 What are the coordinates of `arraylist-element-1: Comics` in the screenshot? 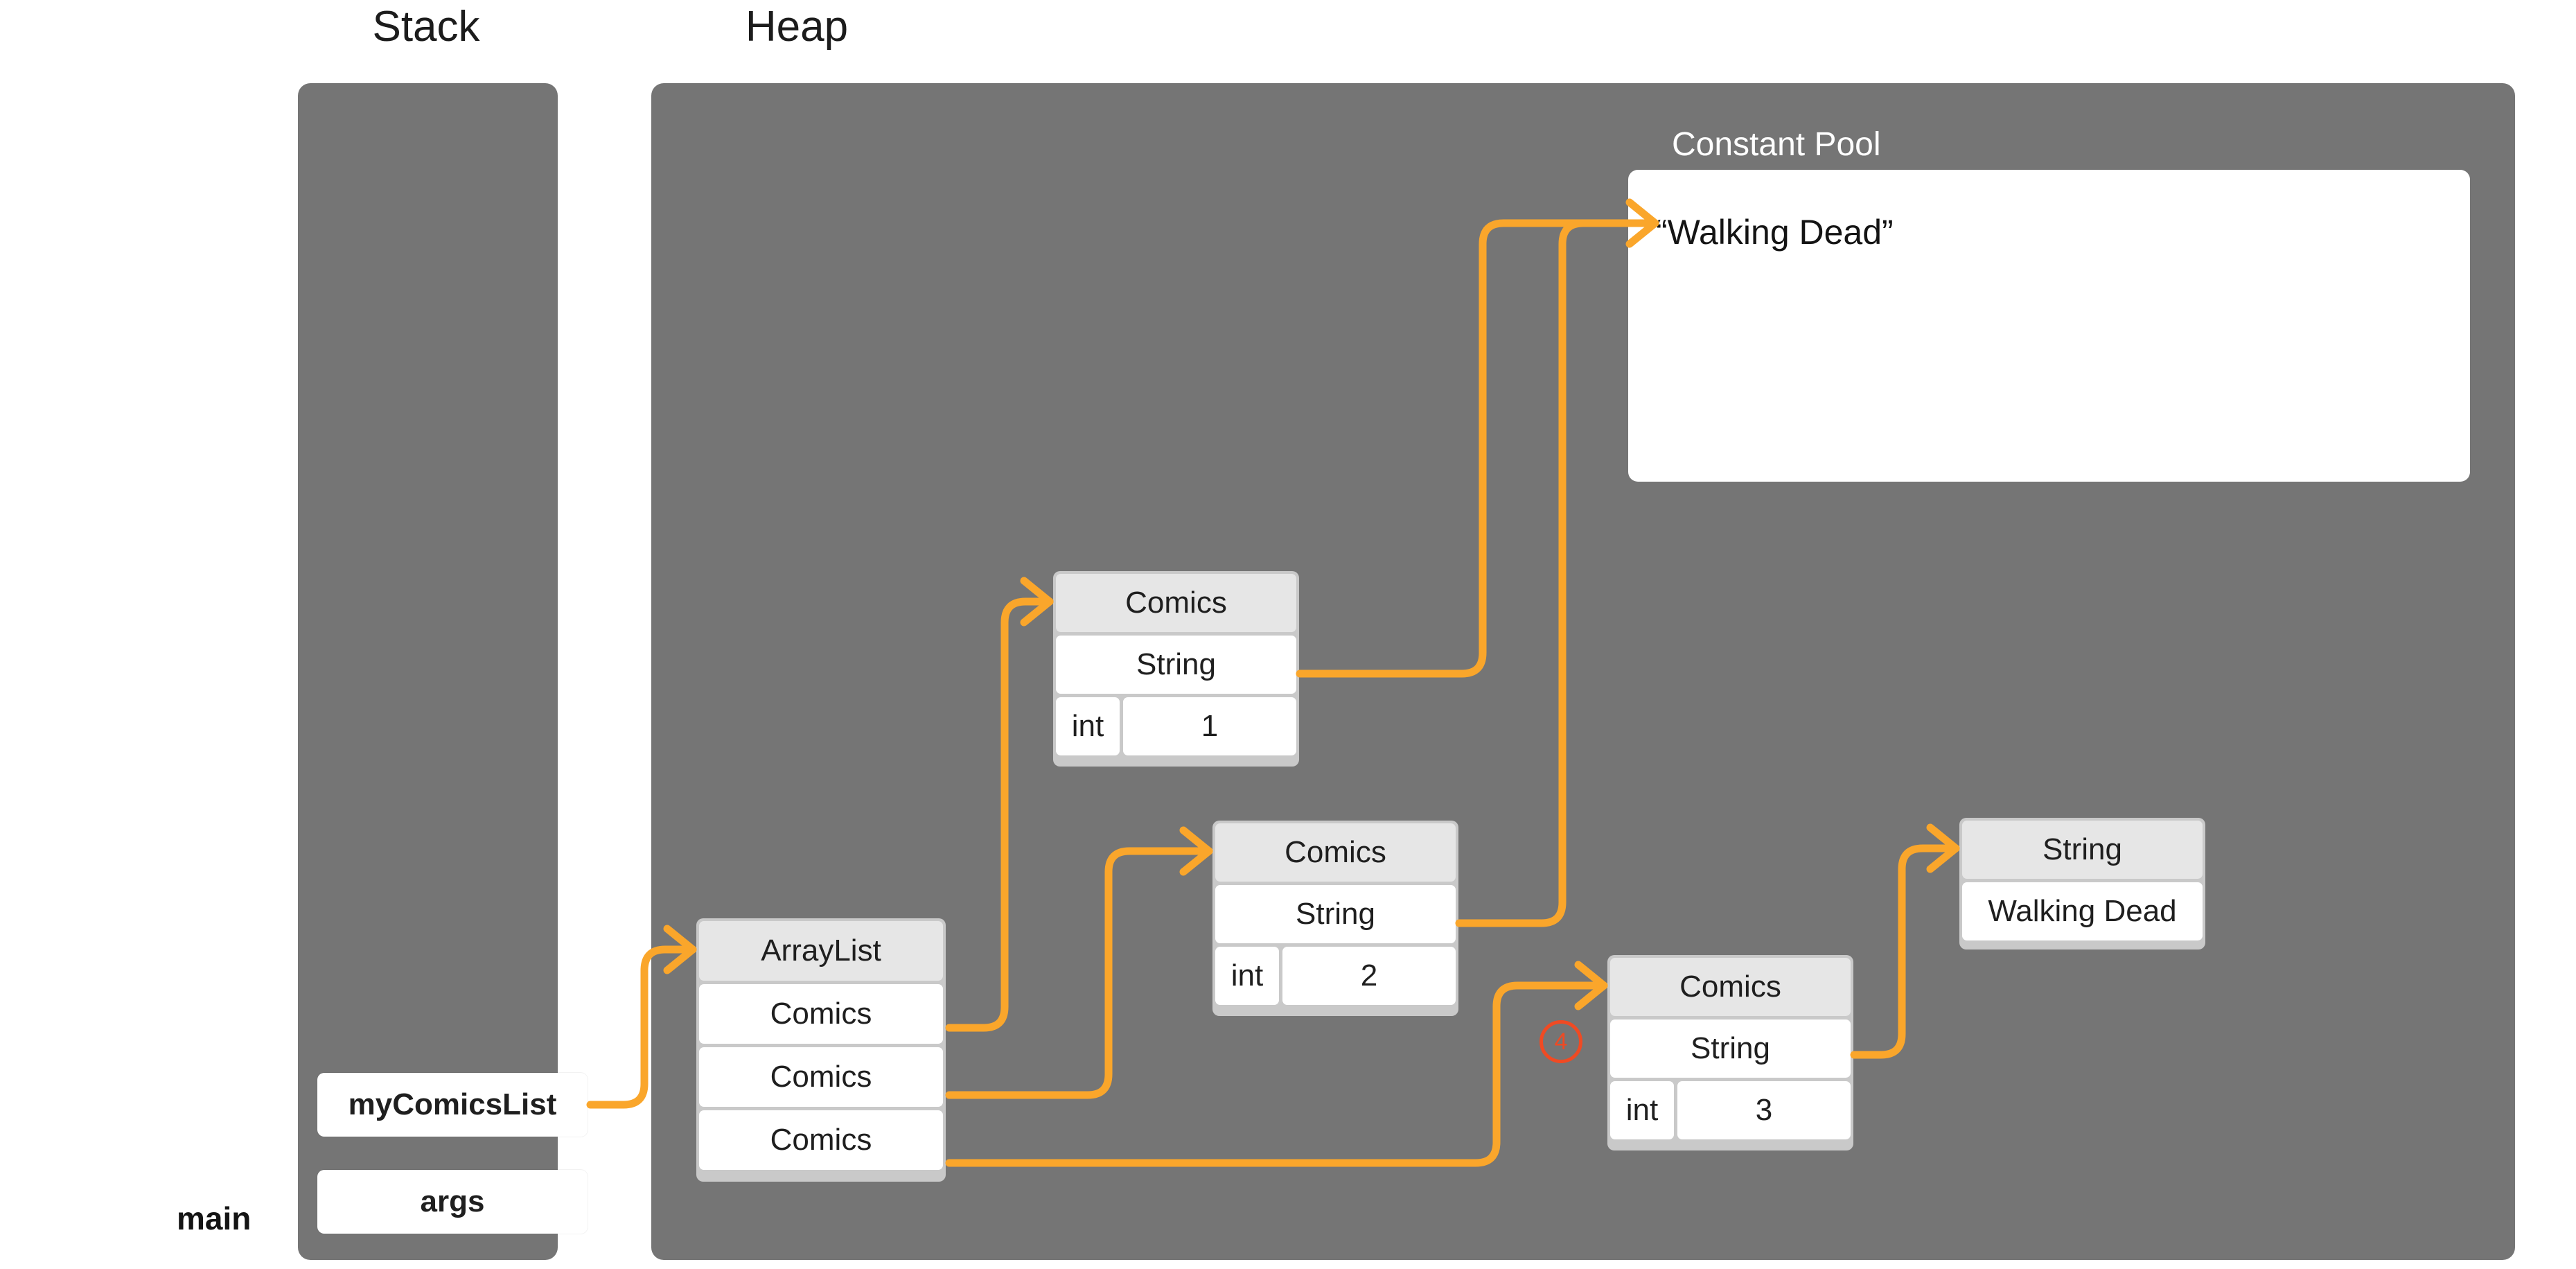 It's located at (821, 1077).